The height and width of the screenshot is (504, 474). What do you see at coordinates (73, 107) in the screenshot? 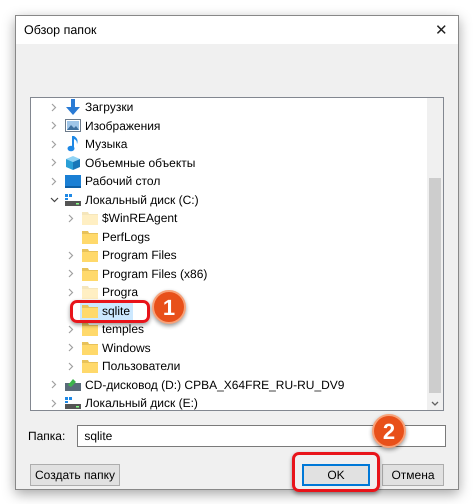
I see `download-arrow-icon` at bounding box center [73, 107].